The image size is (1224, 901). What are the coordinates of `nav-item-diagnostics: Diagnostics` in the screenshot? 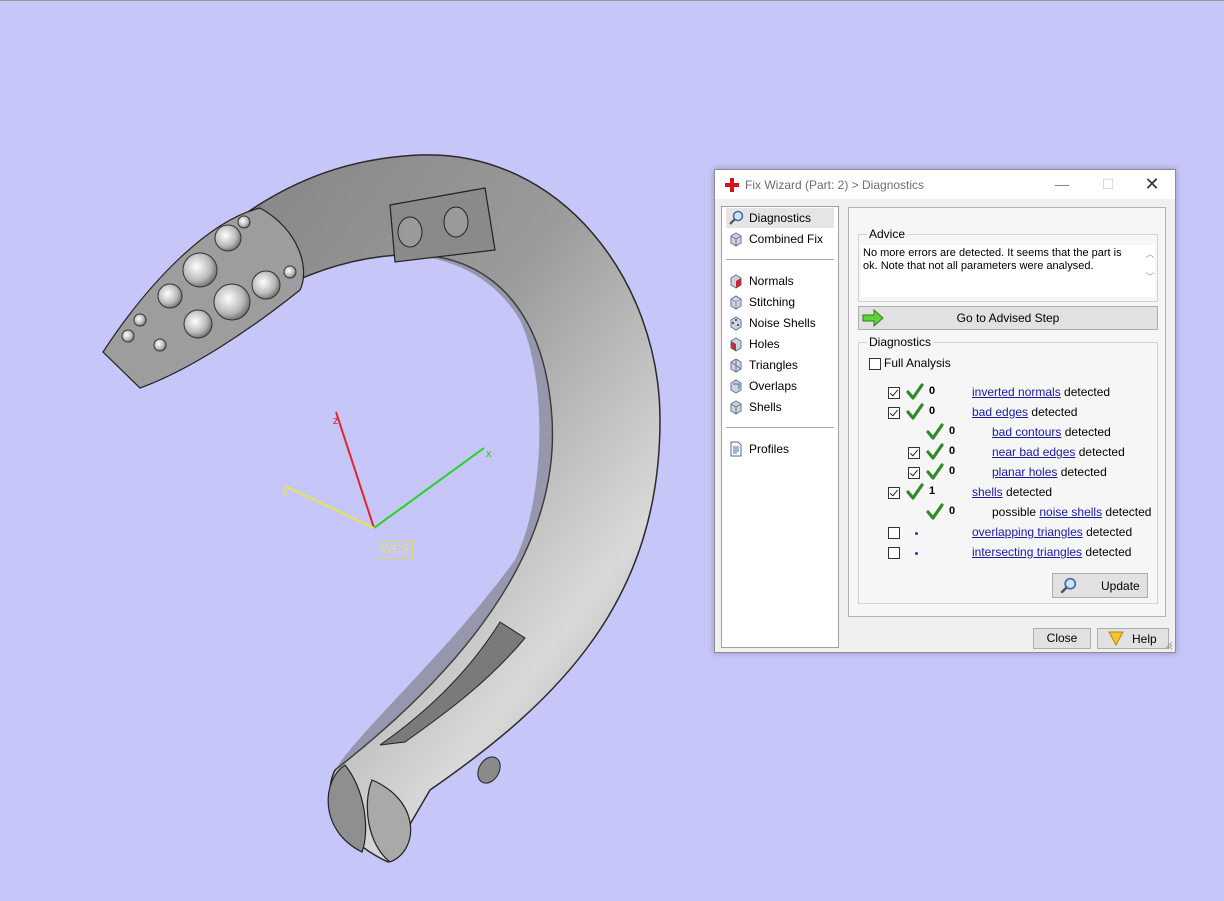 It's located at (780, 218).